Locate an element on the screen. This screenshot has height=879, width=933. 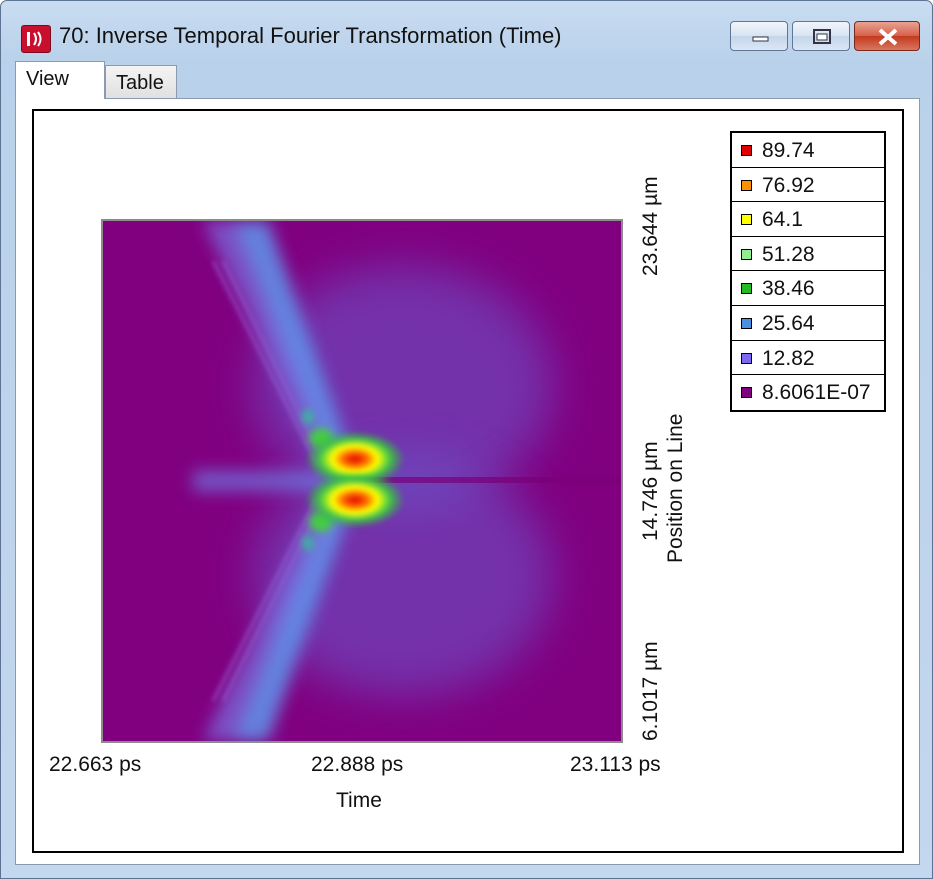
legend-item: 12.82 is located at coordinates (808, 358).